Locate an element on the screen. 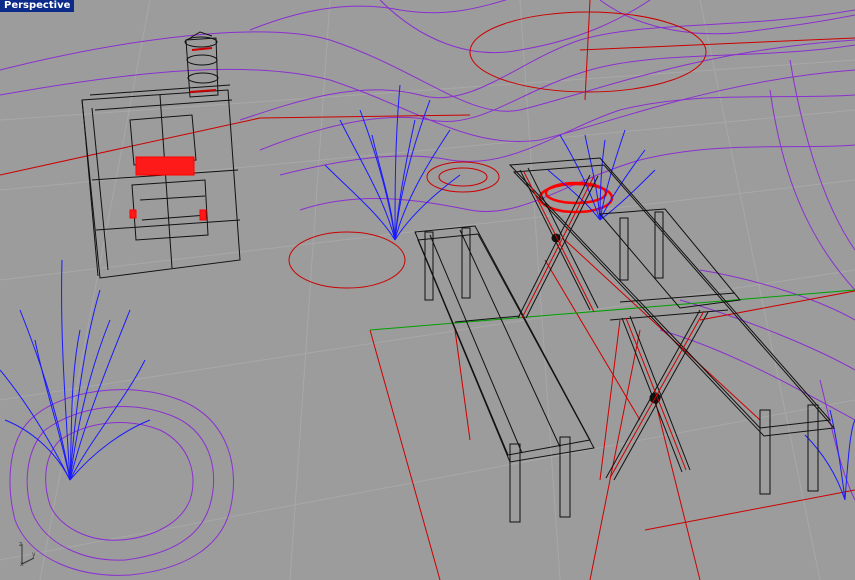 This screenshot has width=855, height=580. world-y-axis is located at coordinates (612, 310).